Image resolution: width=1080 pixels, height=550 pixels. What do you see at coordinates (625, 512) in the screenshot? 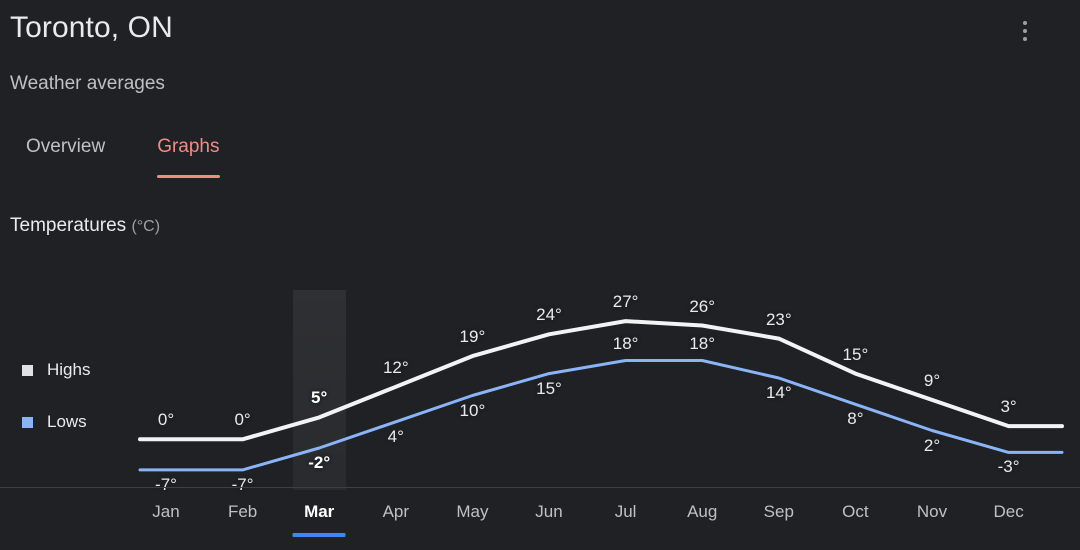
I see `month-tab-jul: Jul` at bounding box center [625, 512].